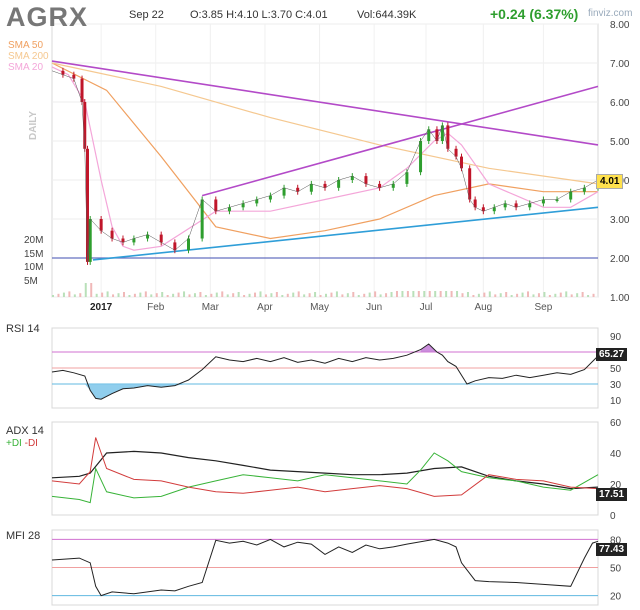  Describe the element at coordinates (26, 45) in the screenshot. I see `legend-sma50: SMA 50` at that location.